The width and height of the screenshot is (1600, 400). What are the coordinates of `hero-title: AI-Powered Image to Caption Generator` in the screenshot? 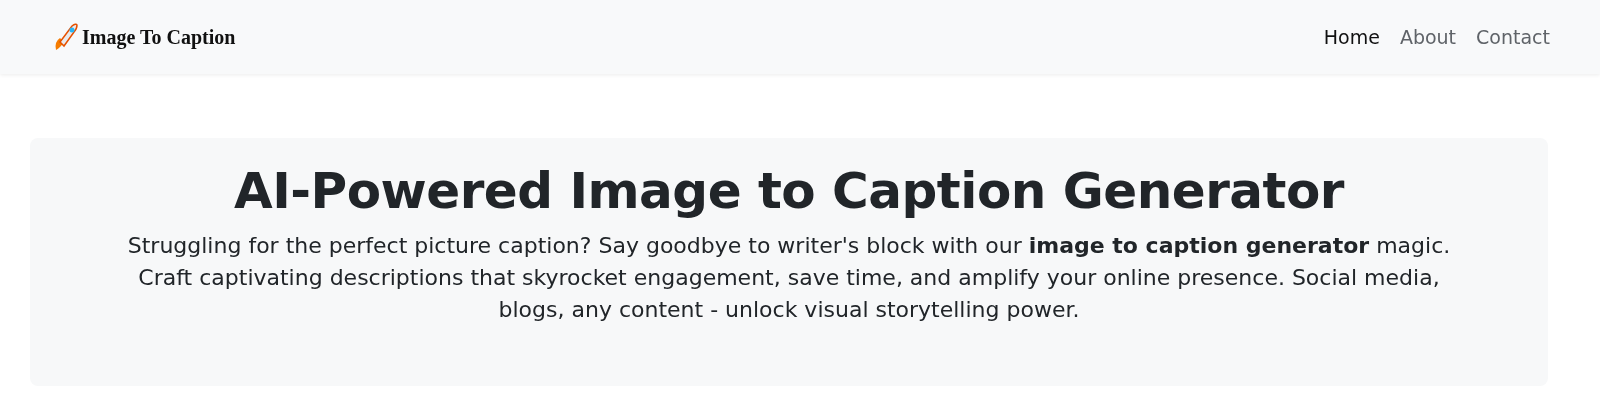 It's located at (789, 191).